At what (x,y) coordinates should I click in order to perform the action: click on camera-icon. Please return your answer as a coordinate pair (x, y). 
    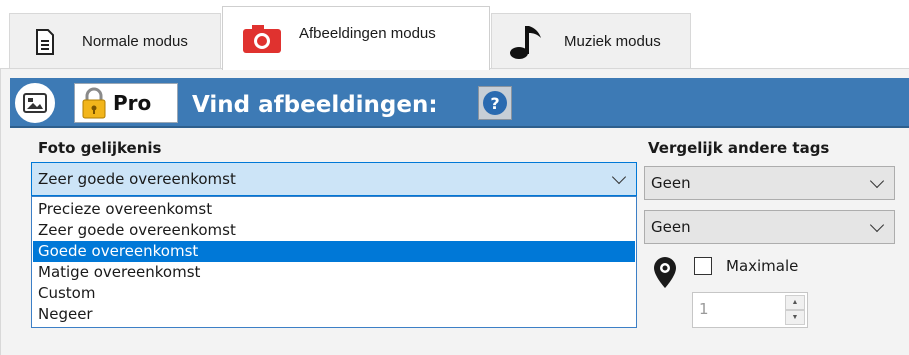
    Looking at the image, I should click on (262, 39).